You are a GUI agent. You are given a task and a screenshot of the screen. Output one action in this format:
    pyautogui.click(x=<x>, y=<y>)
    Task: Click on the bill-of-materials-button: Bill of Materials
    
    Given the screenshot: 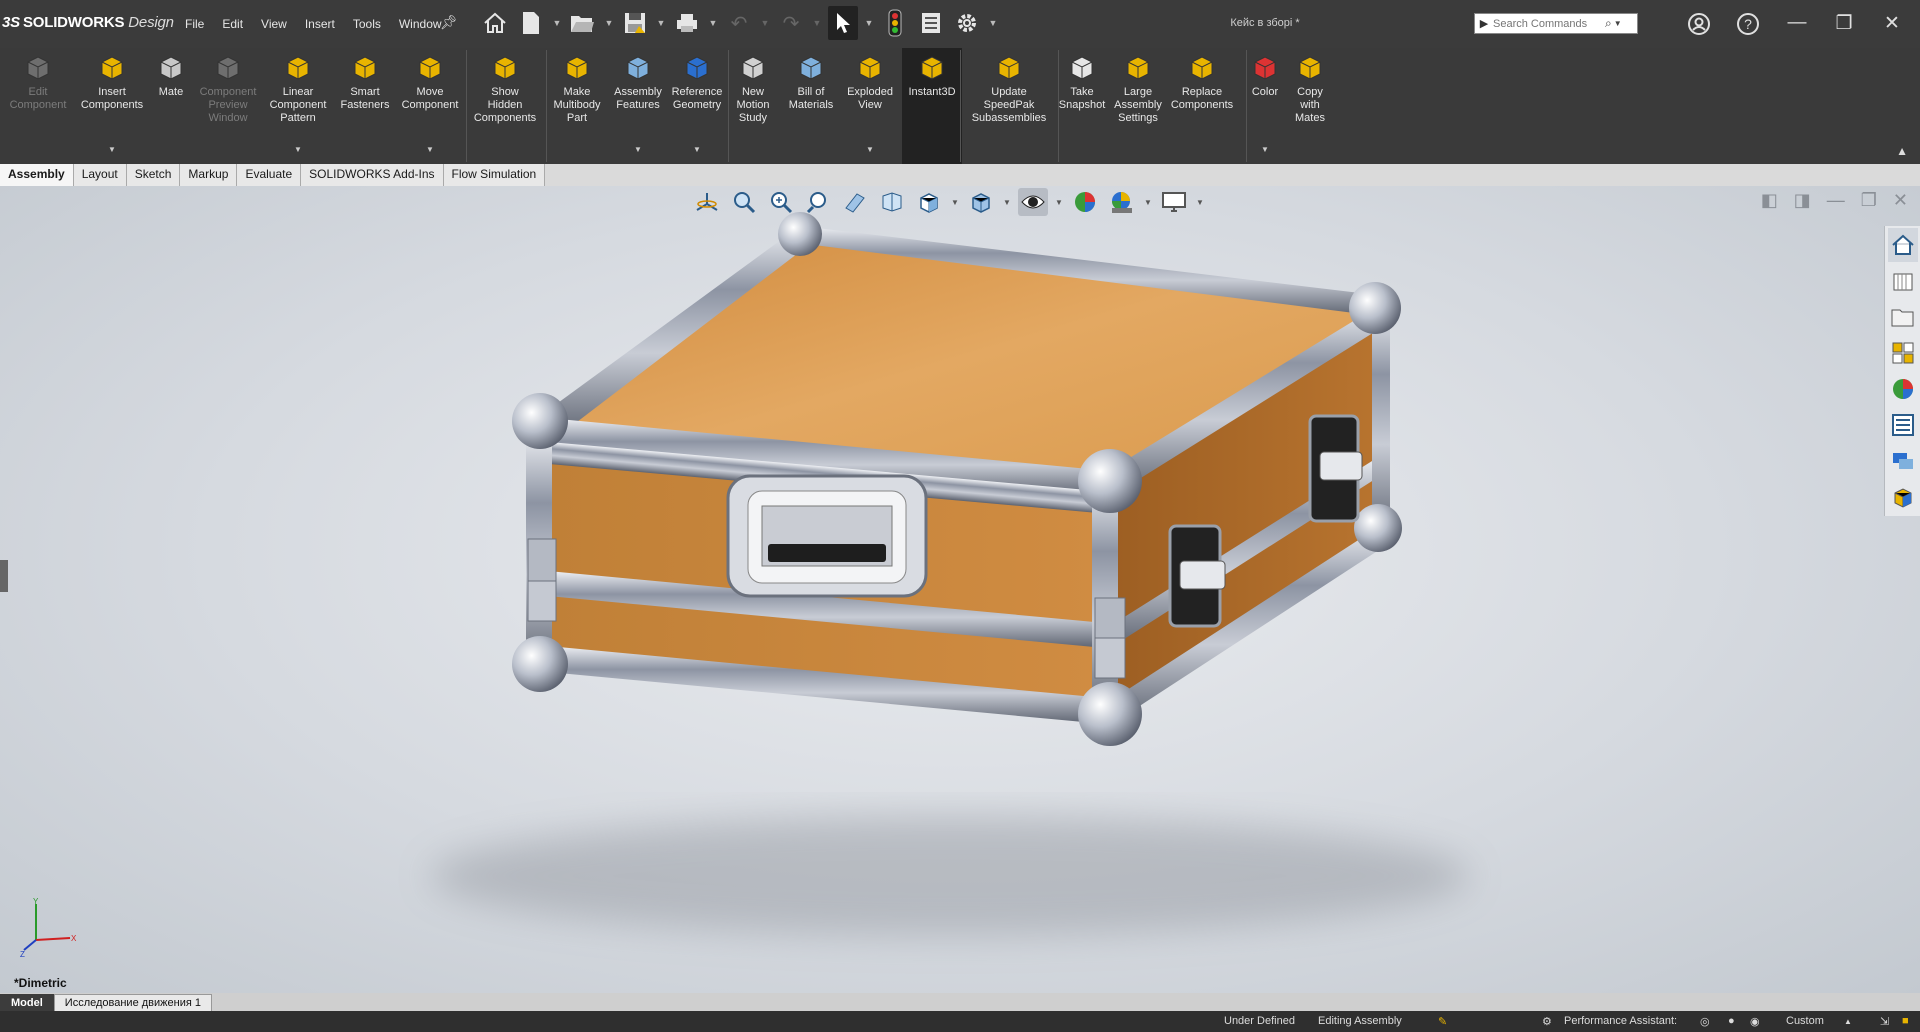 What is the action you would take?
    pyautogui.click(x=811, y=106)
    